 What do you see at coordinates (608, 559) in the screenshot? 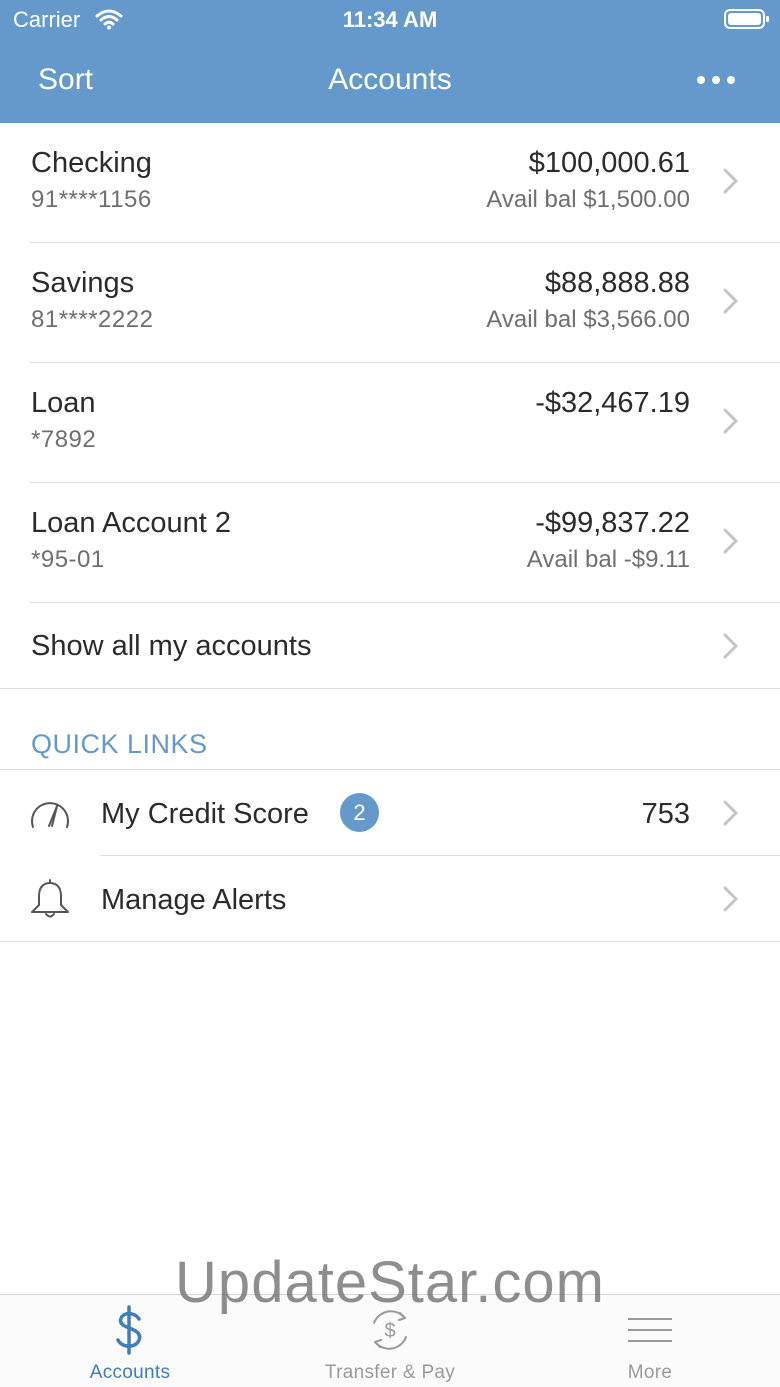
I see `account-available-balance: Avail bal -$9.11` at bounding box center [608, 559].